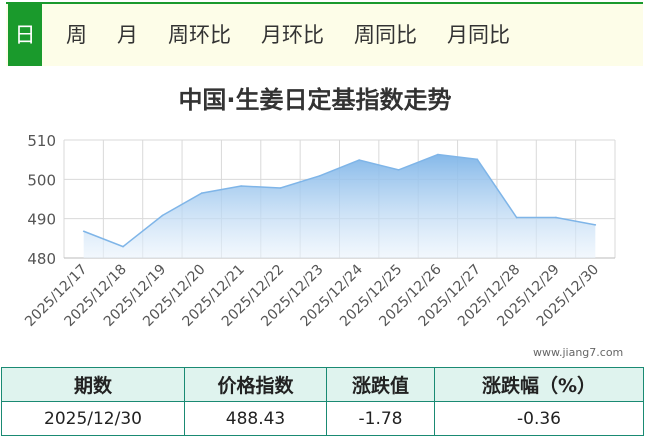 This screenshot has height=440, width=645. What do you see at coordinates (578, 352) in the screenshot?
I see `watermark: www.jiang7.com` at bounding box center [578, 352].